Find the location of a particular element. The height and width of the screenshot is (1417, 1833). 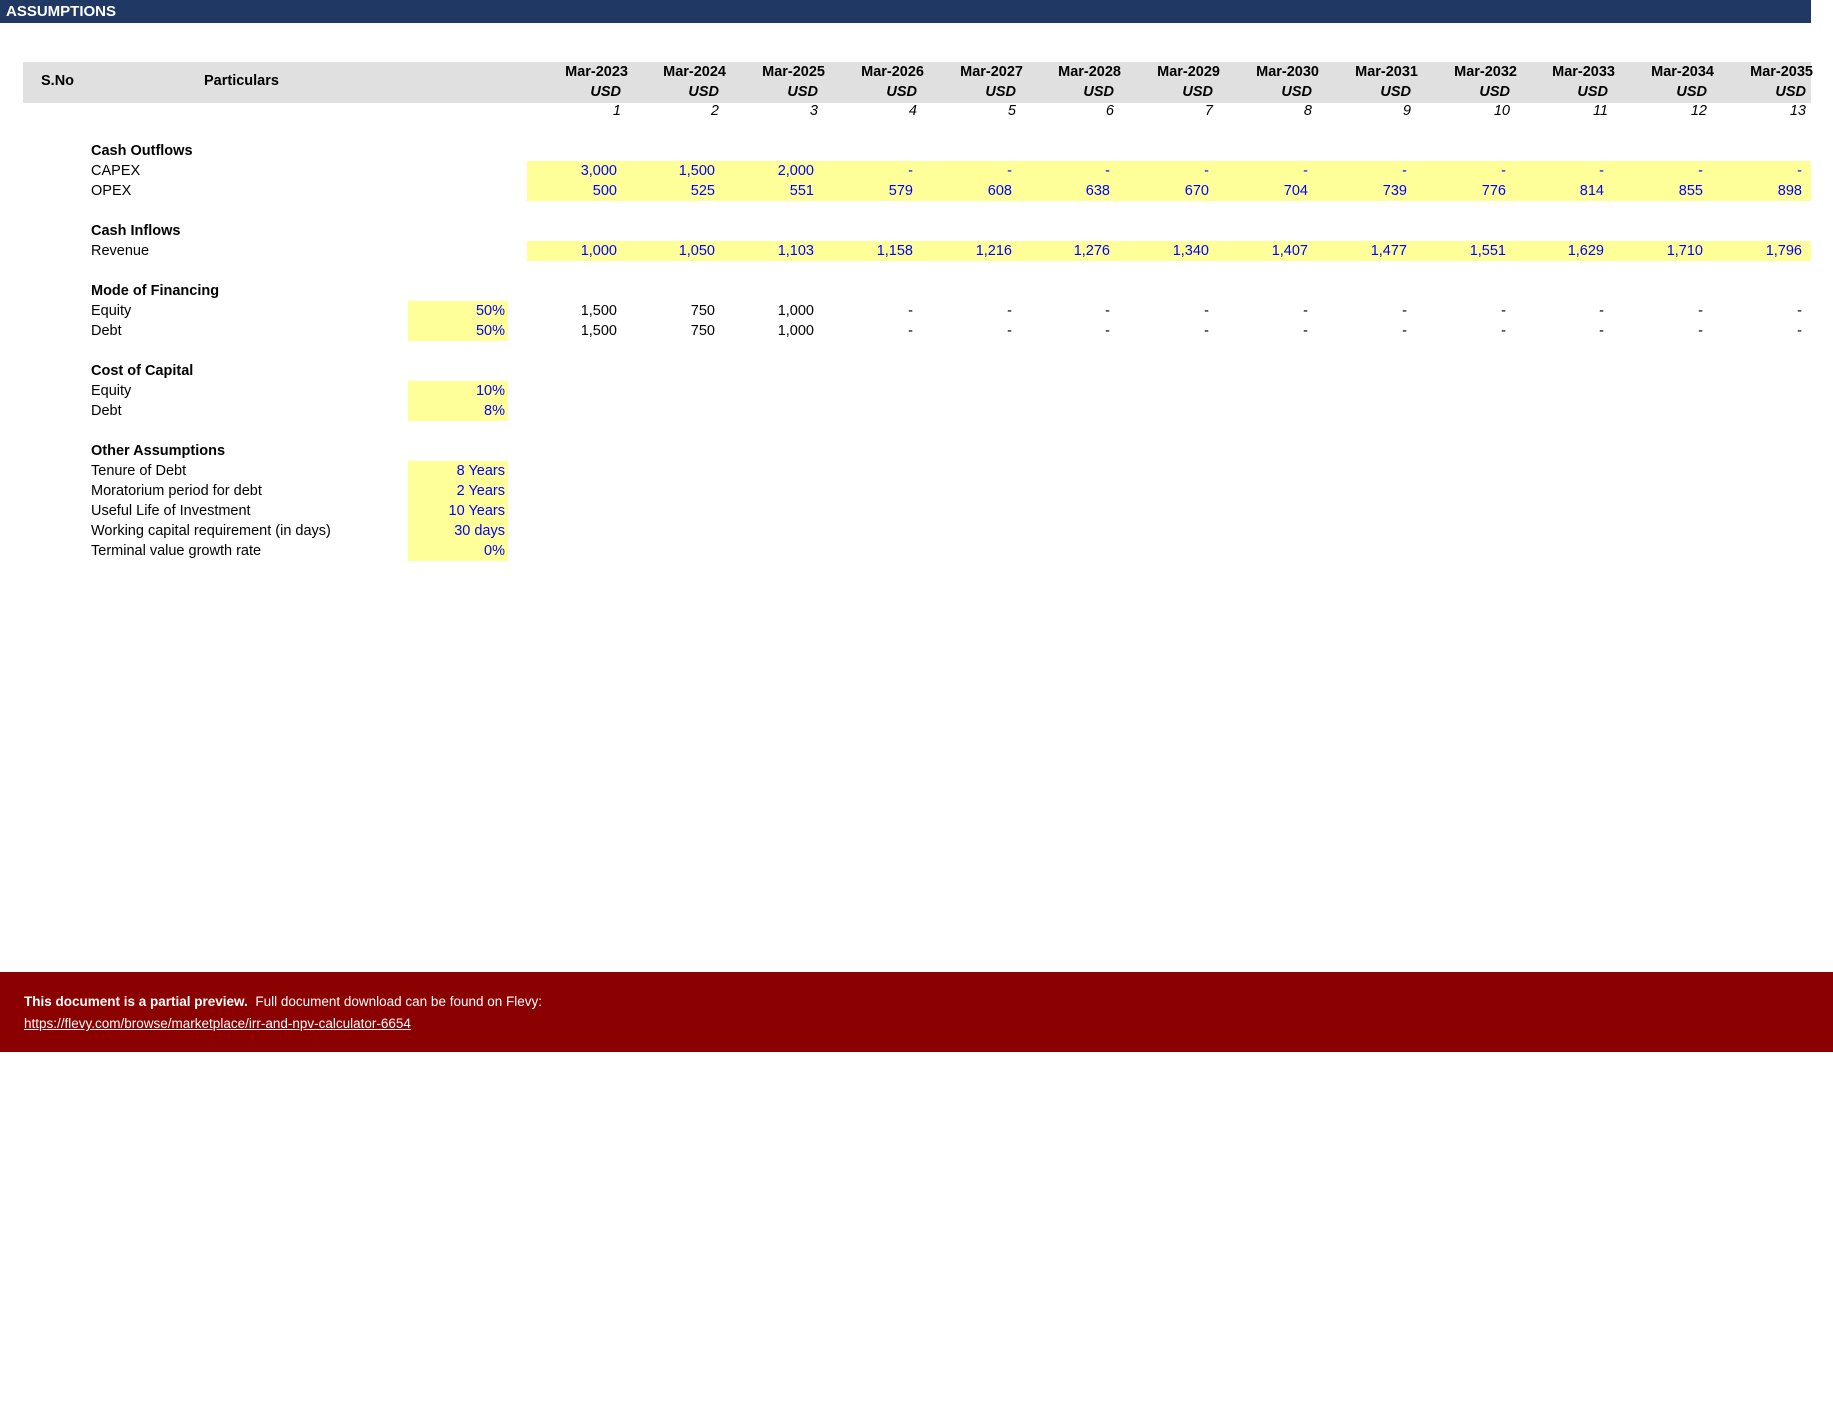

value-cell: 1,158 is located at coordinates (865, 251).